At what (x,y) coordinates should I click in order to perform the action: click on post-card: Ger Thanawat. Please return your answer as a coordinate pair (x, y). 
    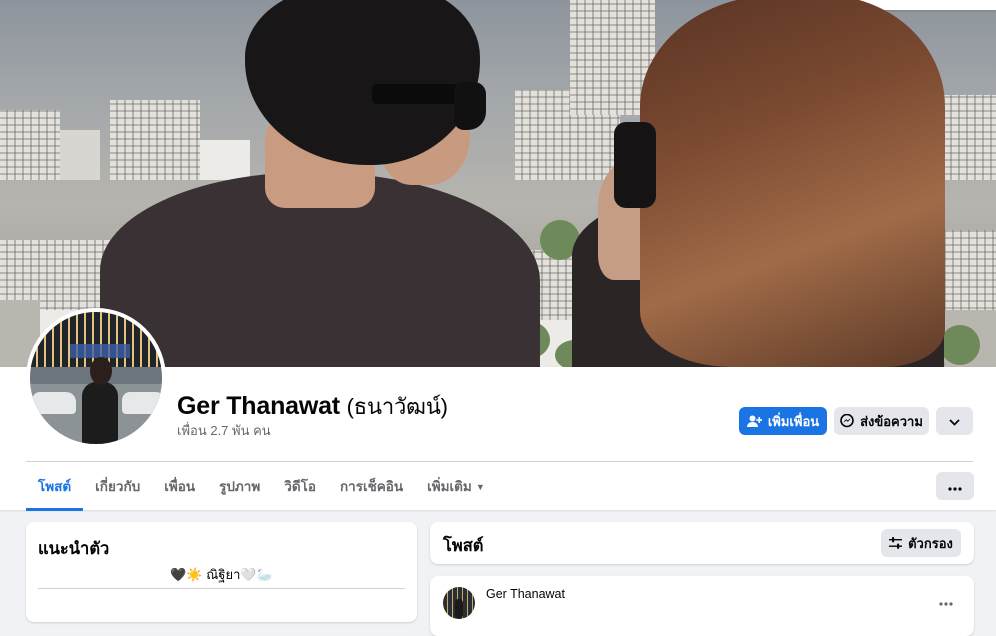
    Looking at the image, I should click on (702, 606).